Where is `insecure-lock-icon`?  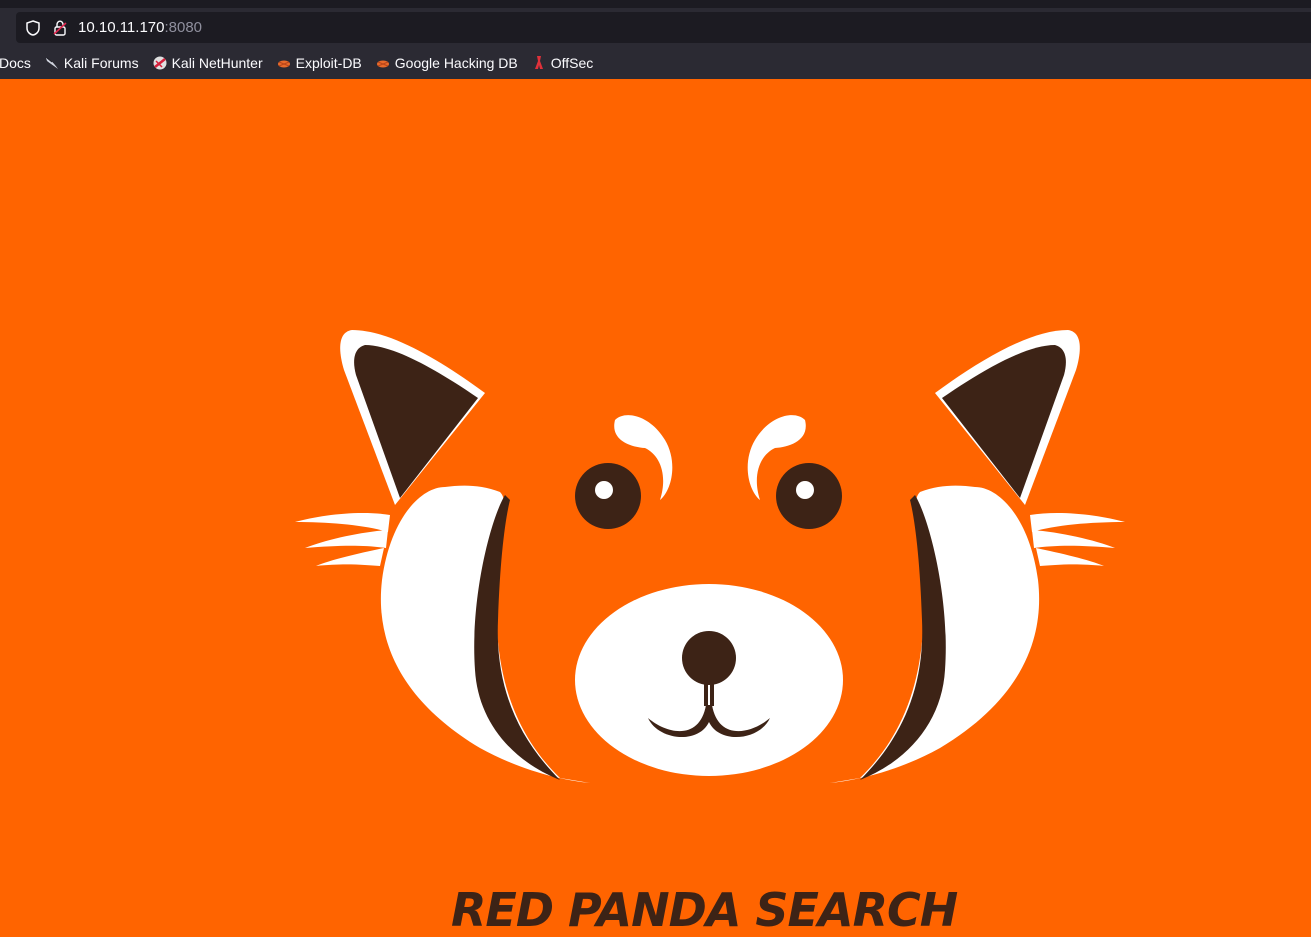
insecure-lock-icon is located at coordinates (60, 27).